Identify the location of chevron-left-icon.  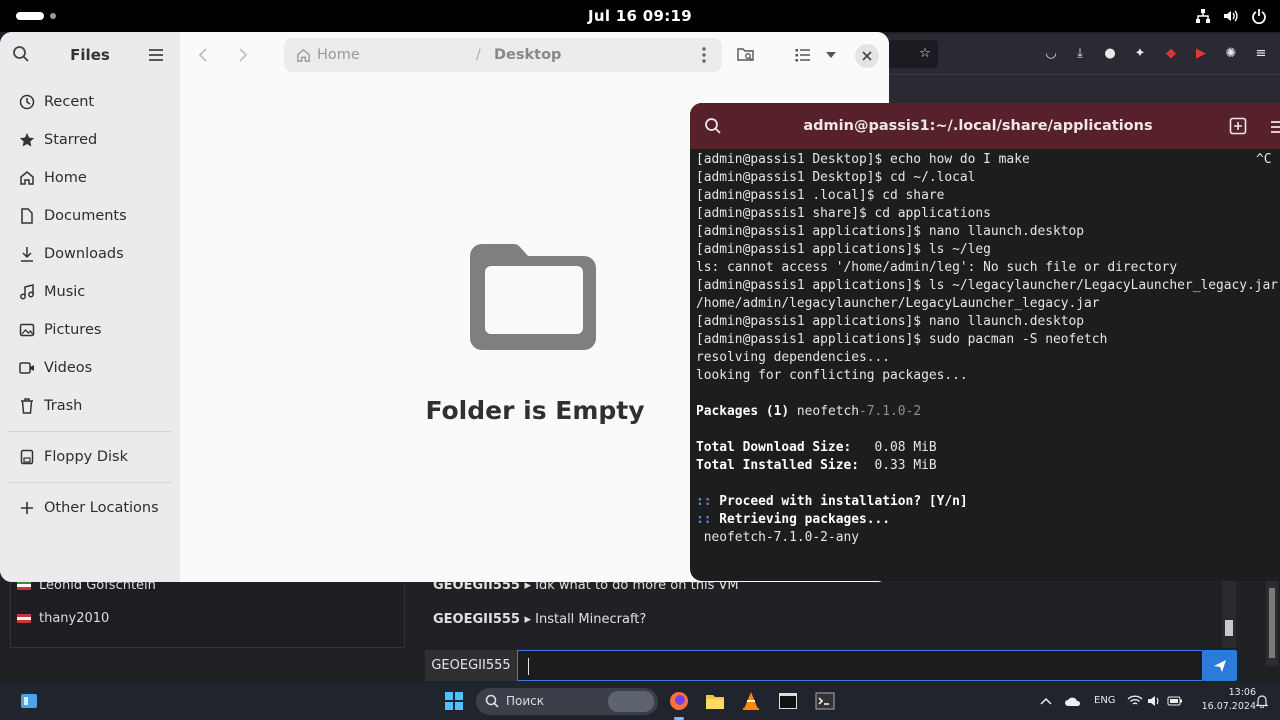
(202, 55).